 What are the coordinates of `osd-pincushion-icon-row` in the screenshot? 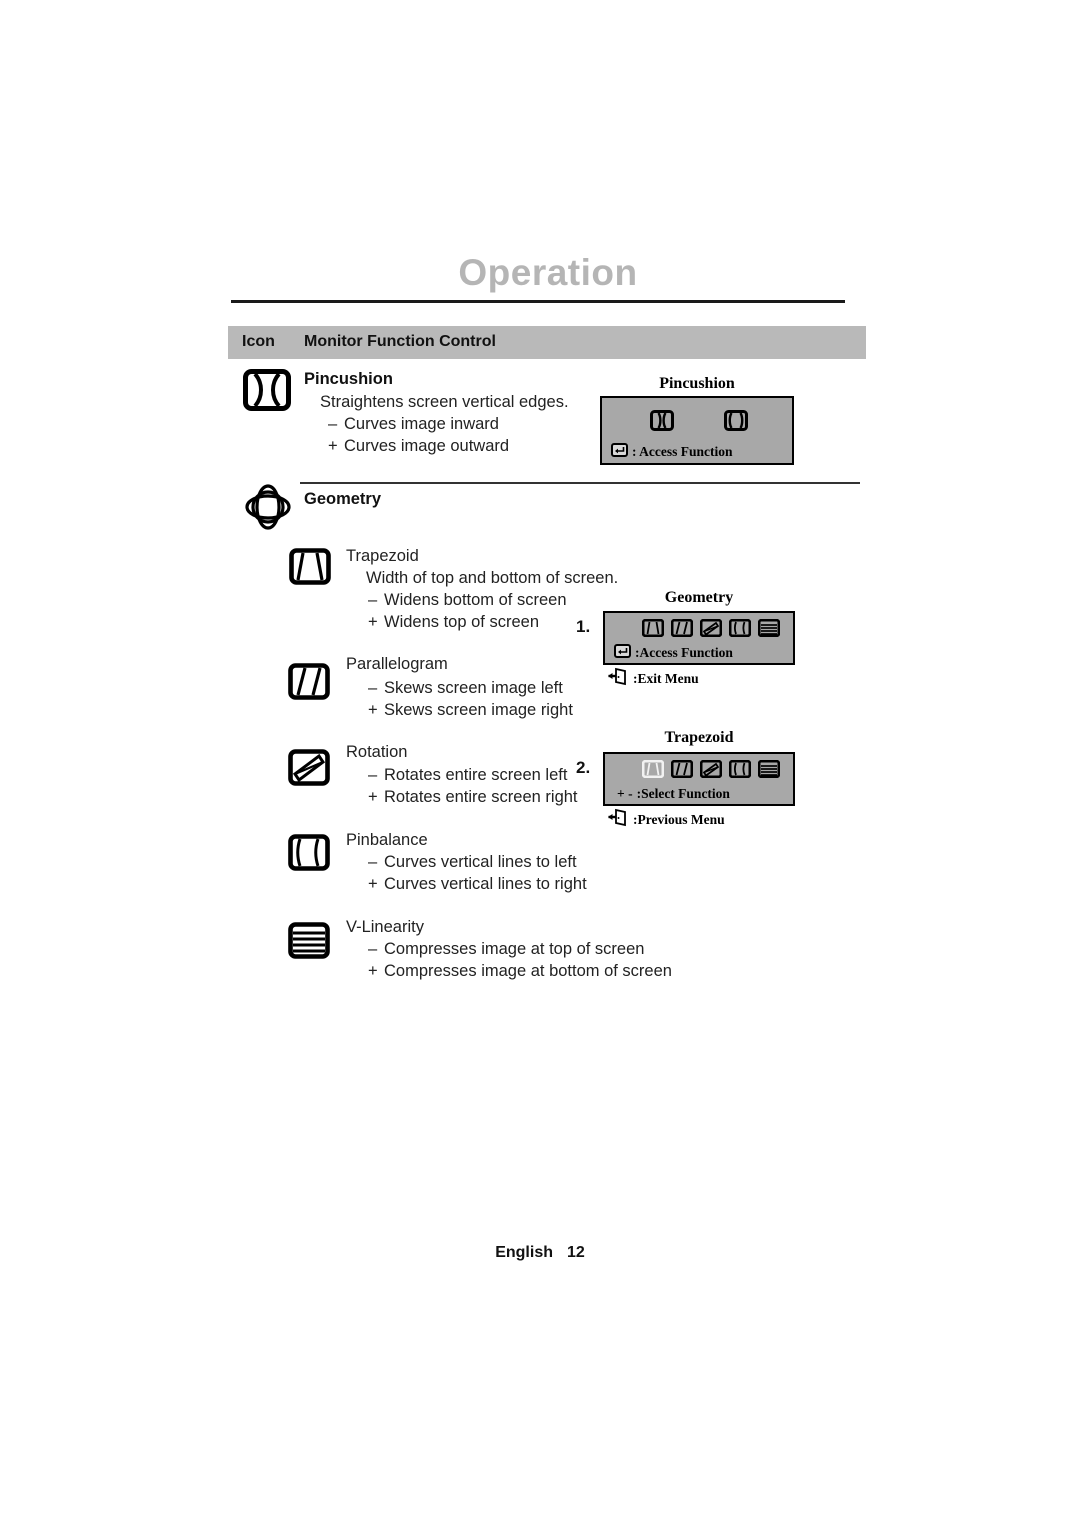 It's located at (699, 423).